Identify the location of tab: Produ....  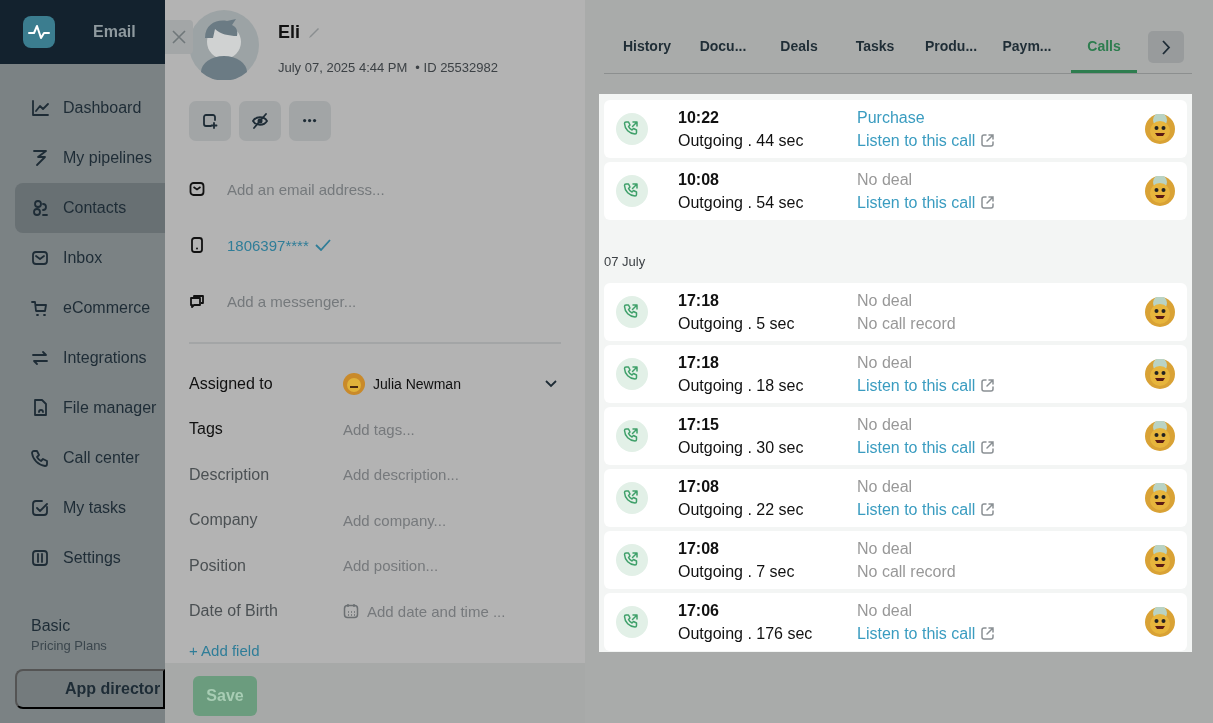
(951, 52).